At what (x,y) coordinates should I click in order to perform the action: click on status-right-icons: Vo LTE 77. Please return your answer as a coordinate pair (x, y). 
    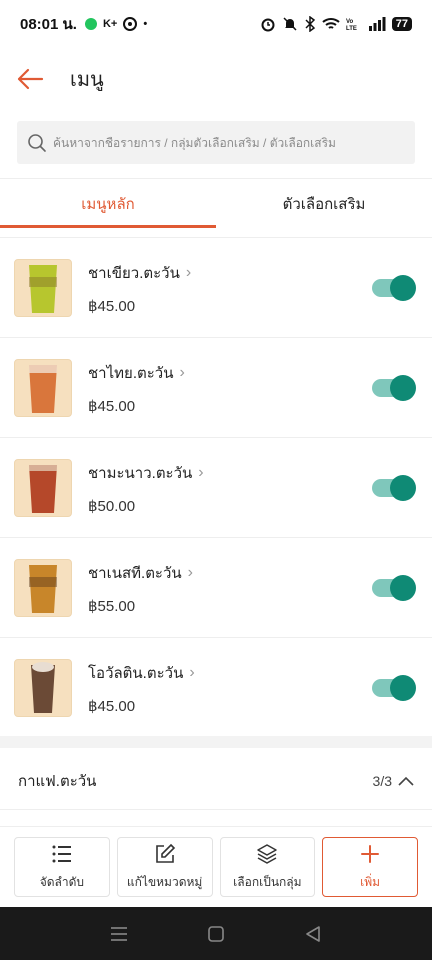
    Looking at the image, I should click on (336, 24).